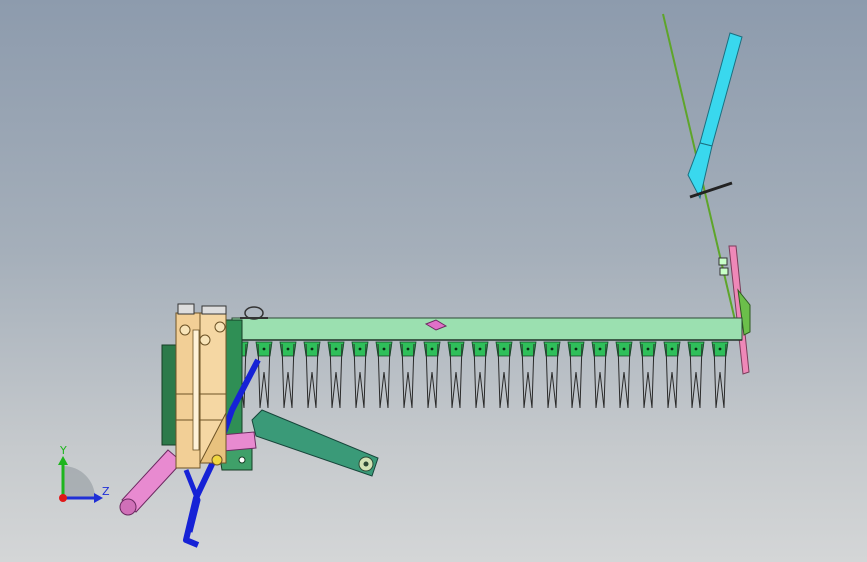  I want to click on triad-y-arrow, so click(63, 460).